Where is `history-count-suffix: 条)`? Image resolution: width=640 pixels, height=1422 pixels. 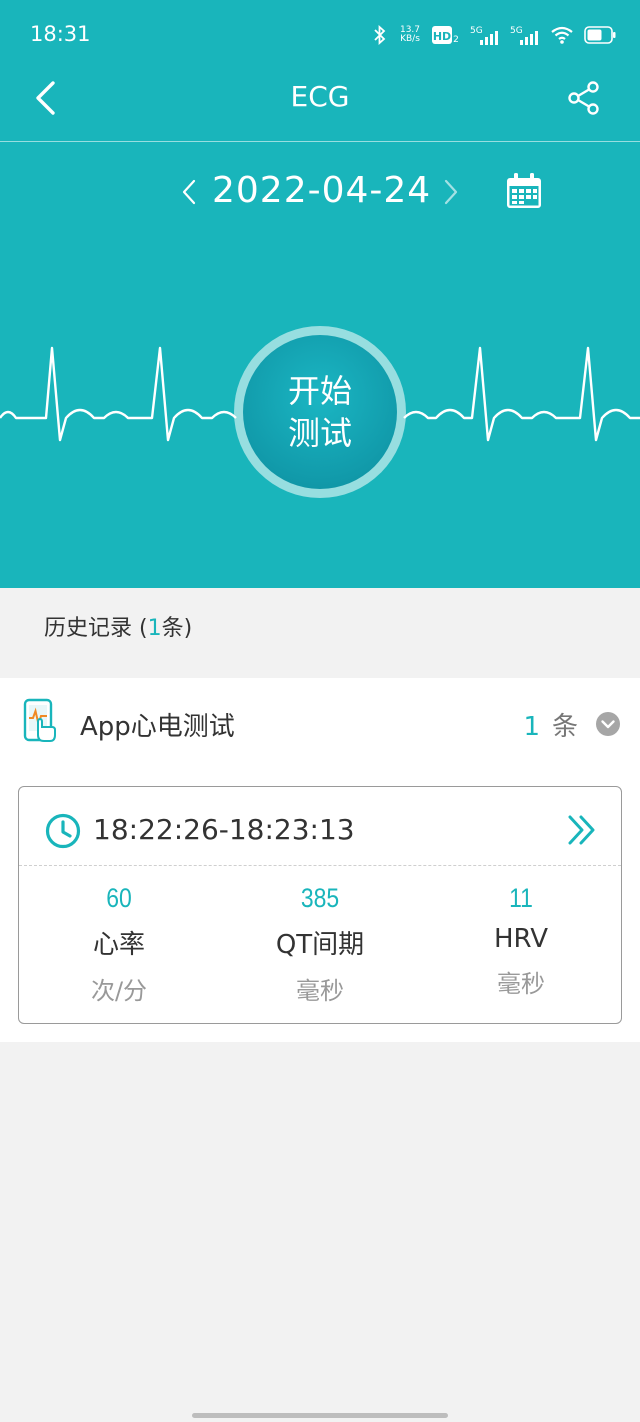 history-count-suffix: 条) is located at coordinates (177, 628).